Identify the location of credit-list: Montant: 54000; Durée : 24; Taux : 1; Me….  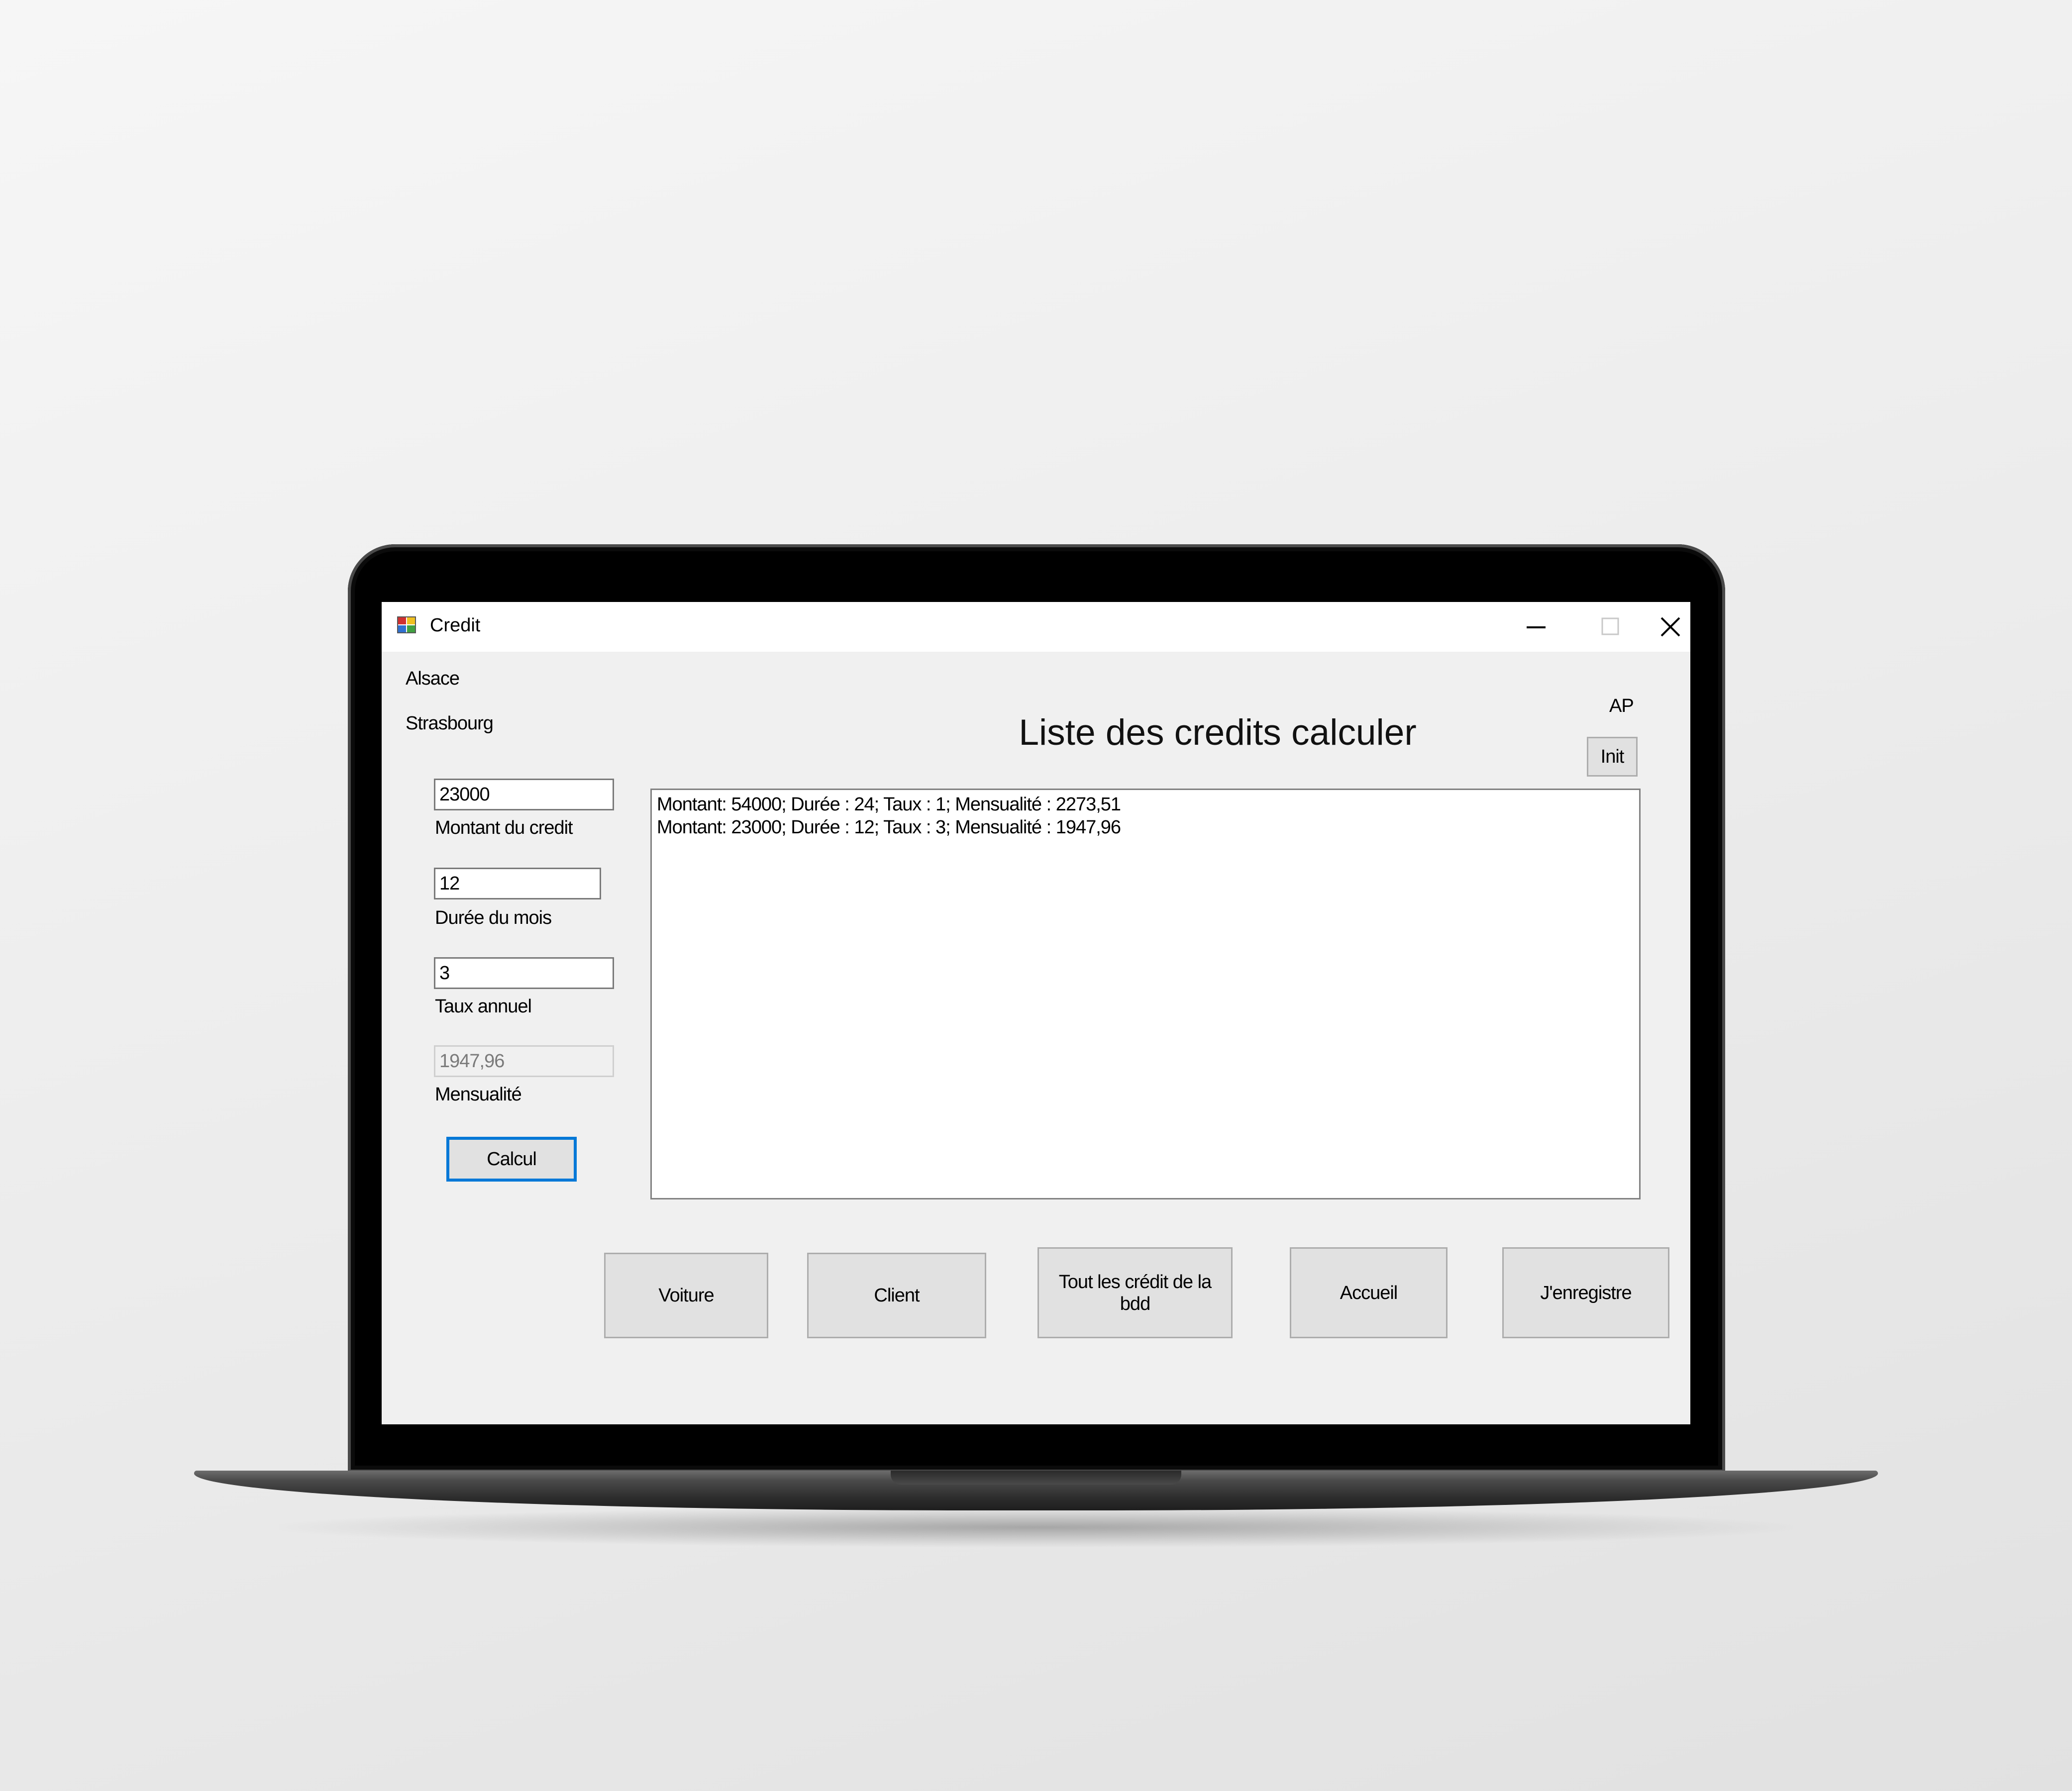
(1145, 994).